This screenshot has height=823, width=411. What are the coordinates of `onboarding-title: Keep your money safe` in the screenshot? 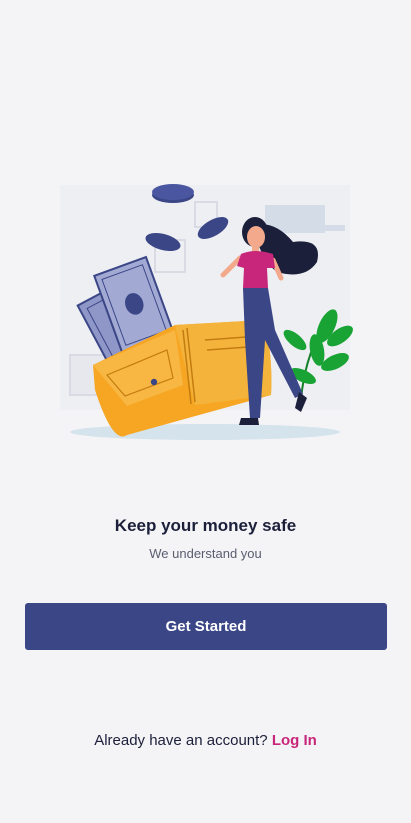 It's located at (205, 525).